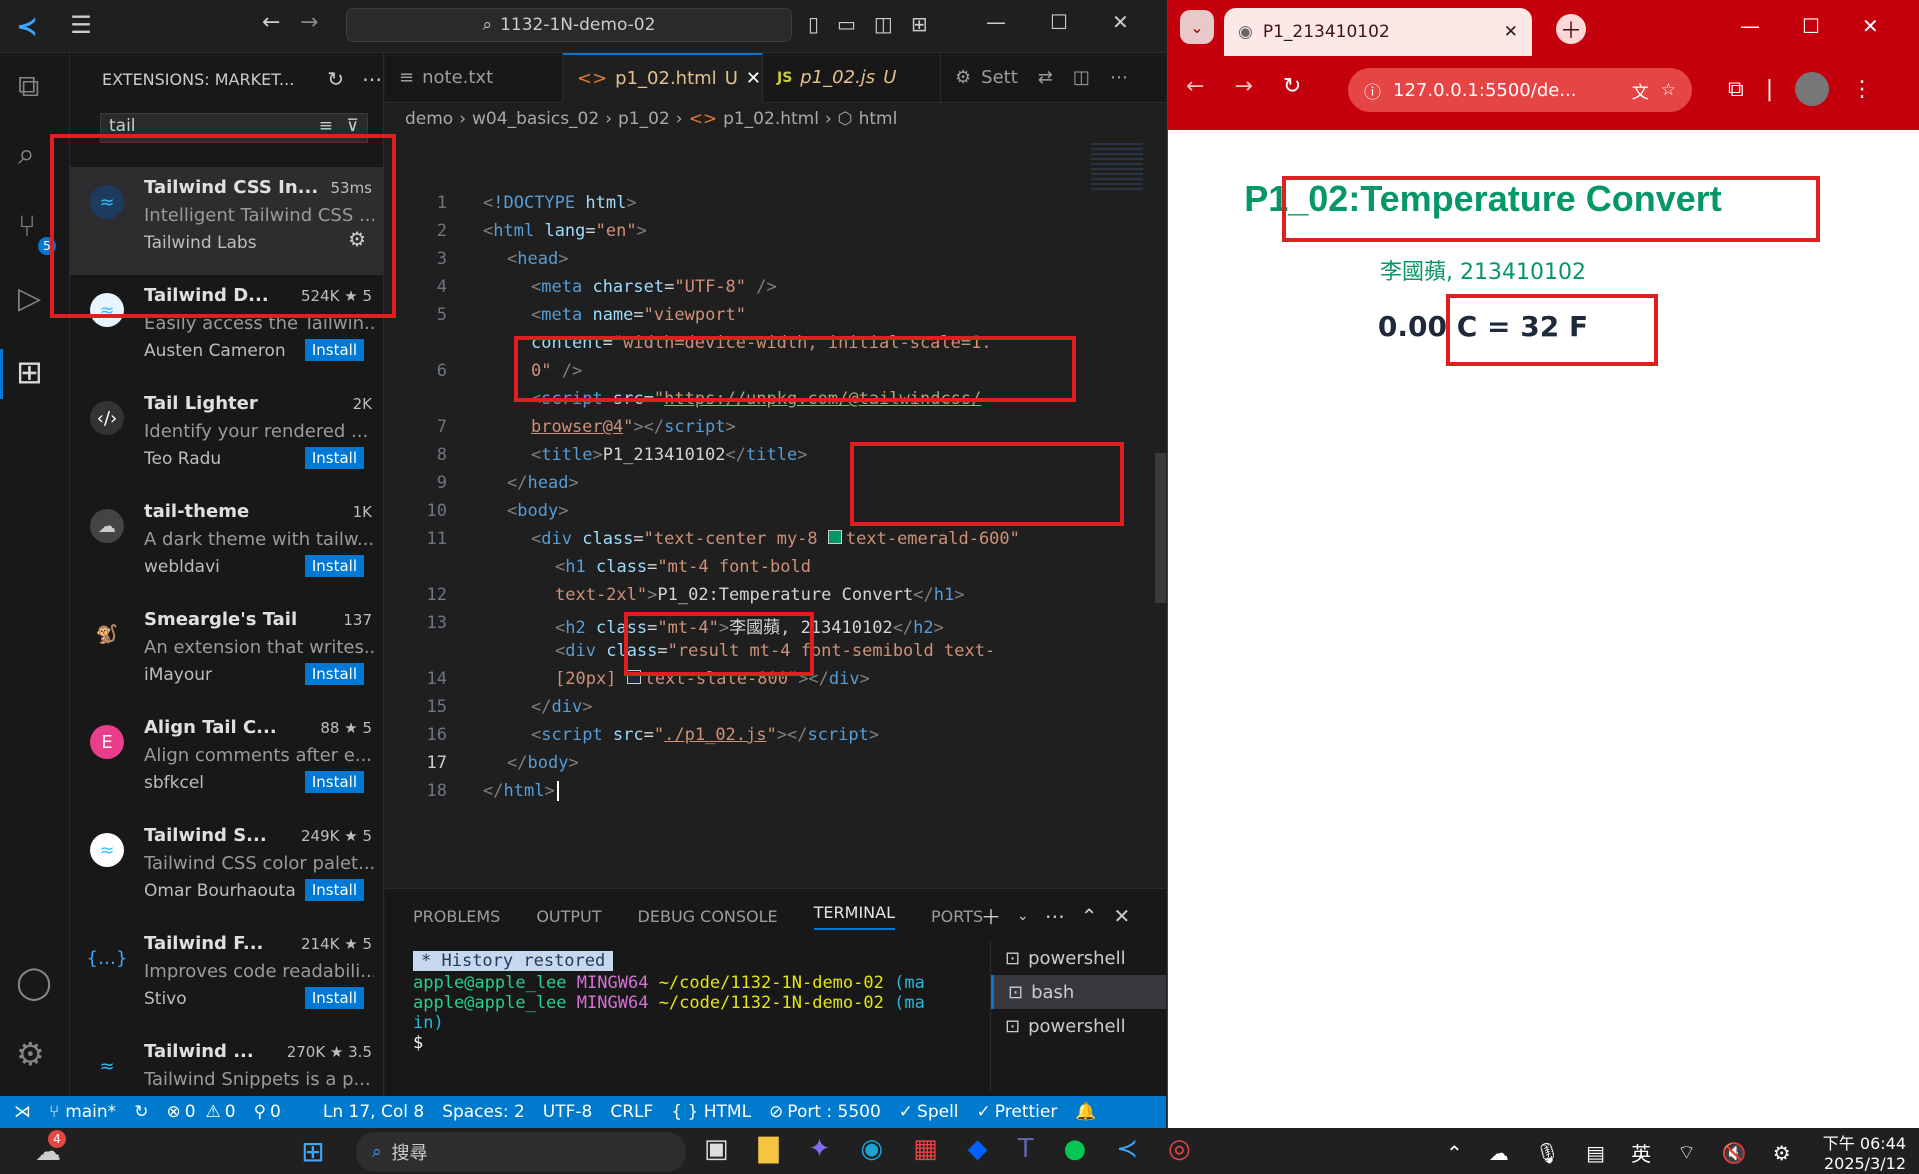  Describe the element at coordinates (1081, 77) in the screenshot. I see `split-editor-icon: ◫` at that location.